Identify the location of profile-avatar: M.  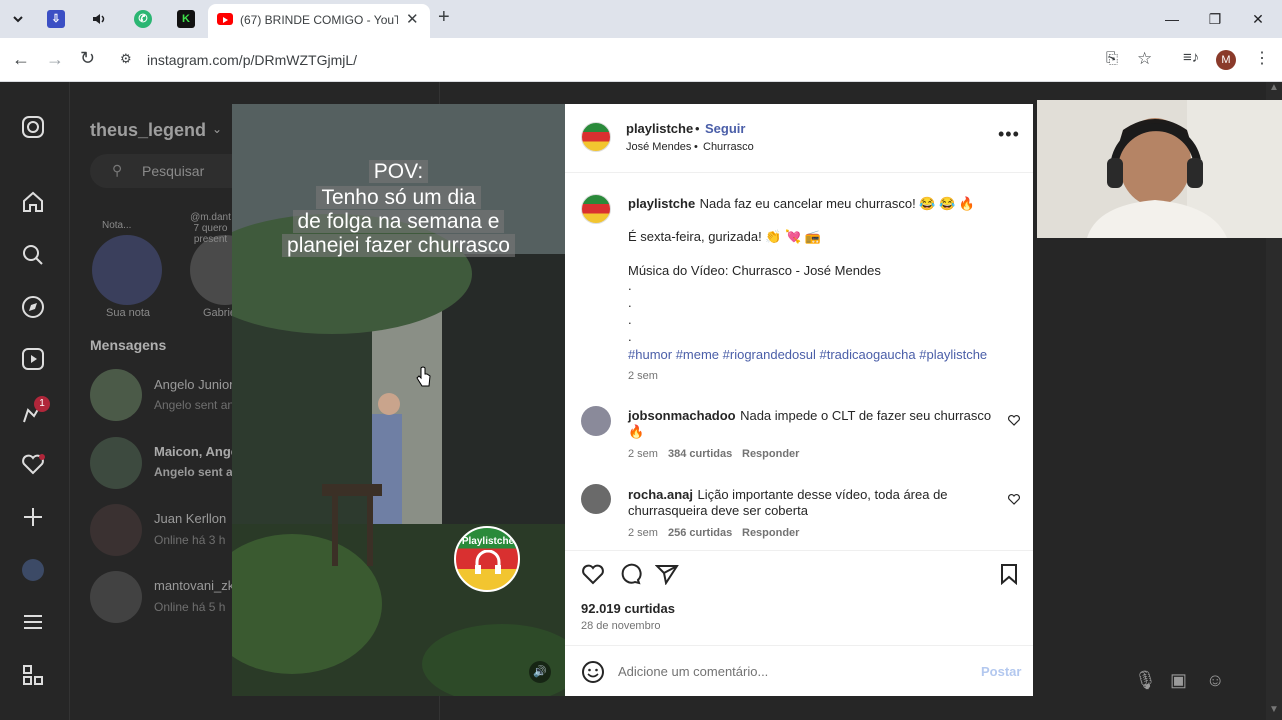
(1226, 60).